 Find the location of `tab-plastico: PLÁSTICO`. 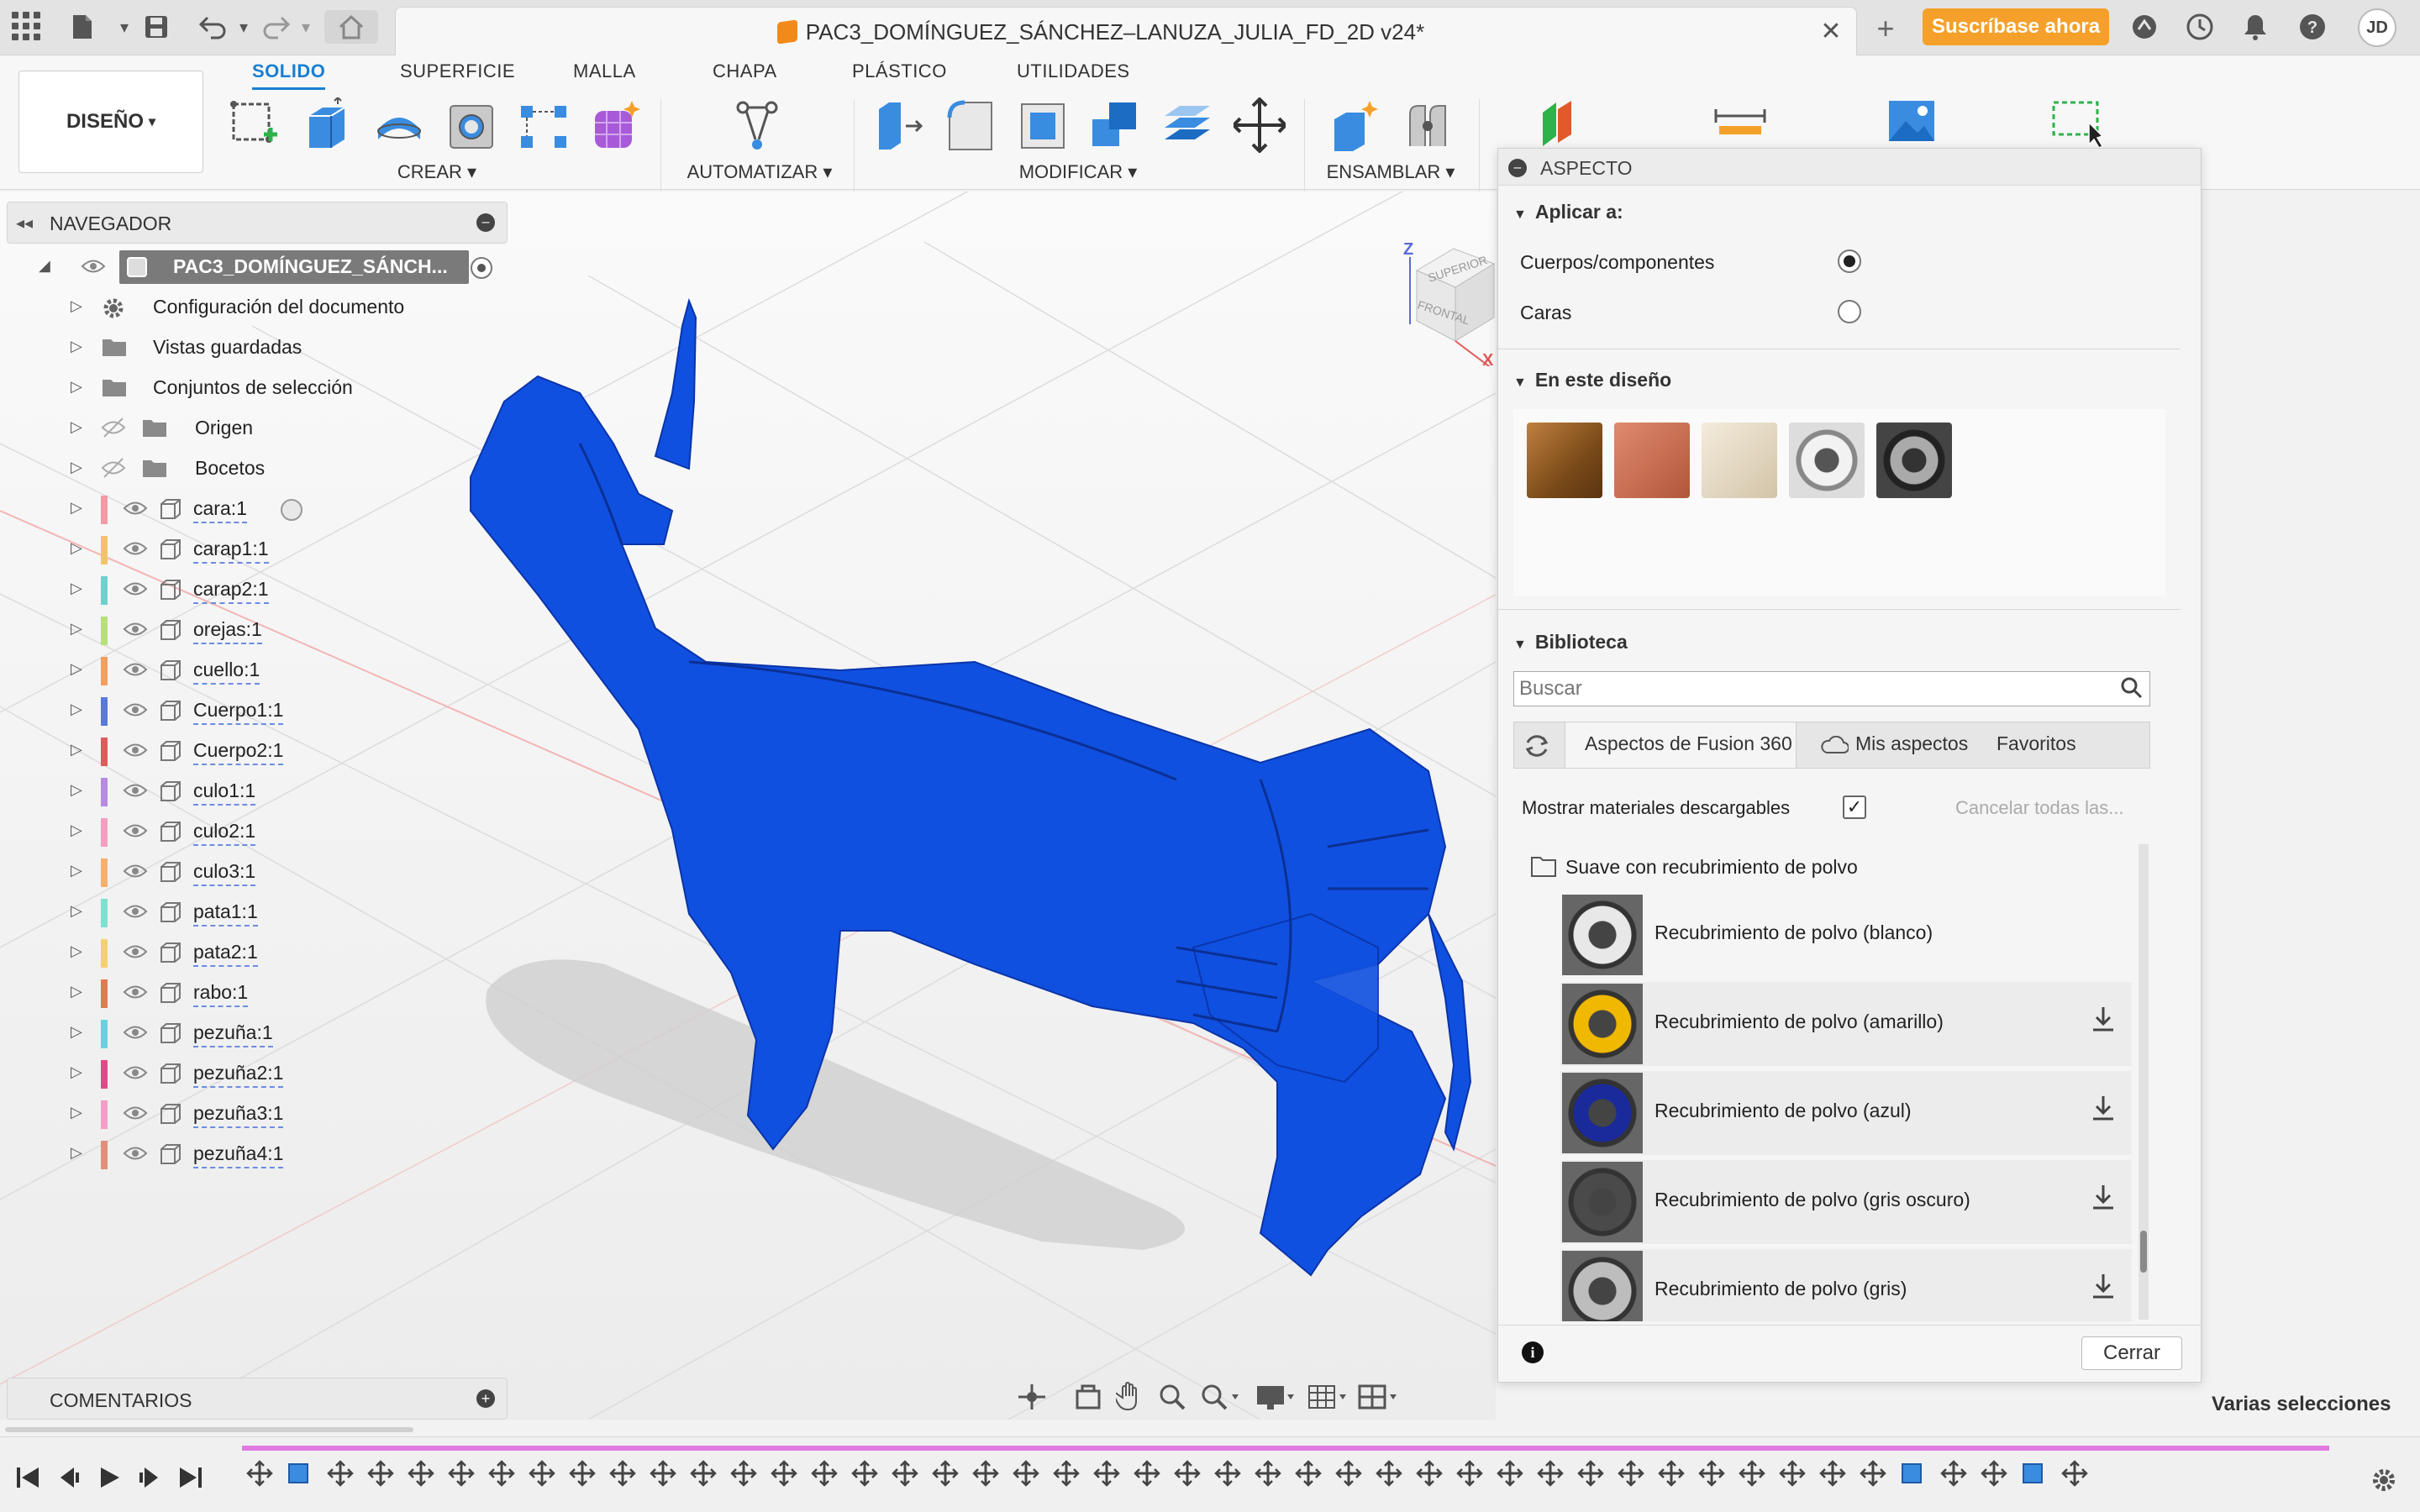

tab-plastico: PLÁSTICO is located at coordinates (900, 71).